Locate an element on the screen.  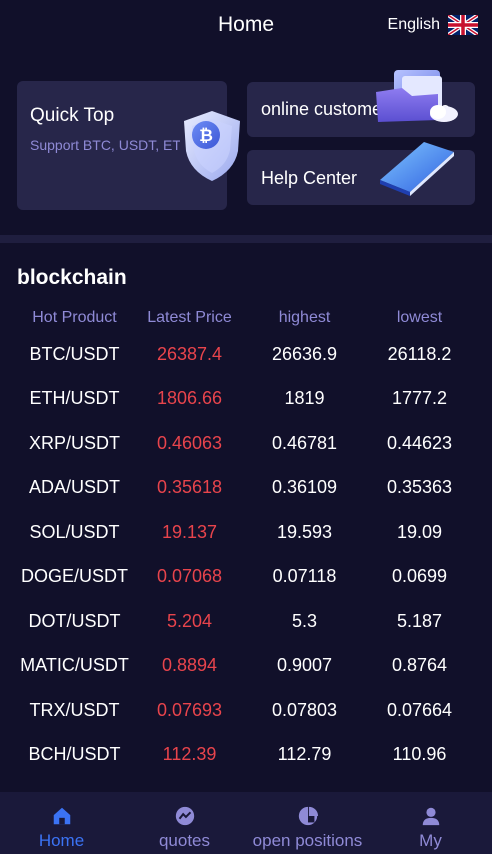
pair-name: DOT/USDT is located at coordinates (74, 620).